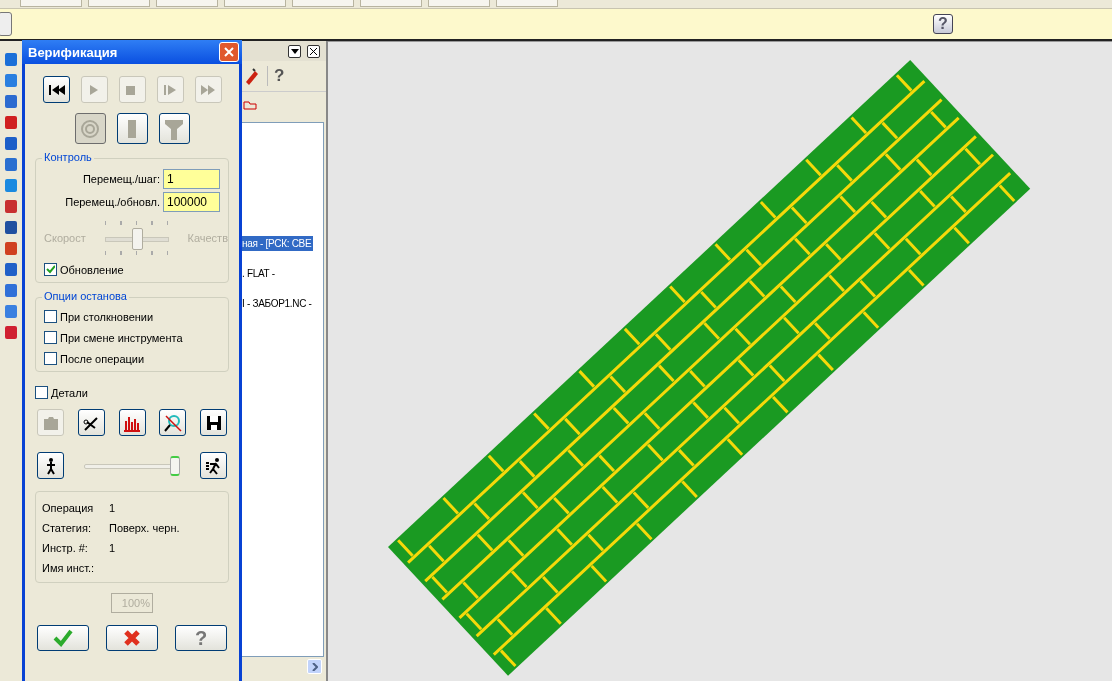 The width and height of the screenshot is (1112, 681). What do you see at coordinates (213, 422) in the screenshot?
I see `save-tool-button` at bounding box center [213, 422].